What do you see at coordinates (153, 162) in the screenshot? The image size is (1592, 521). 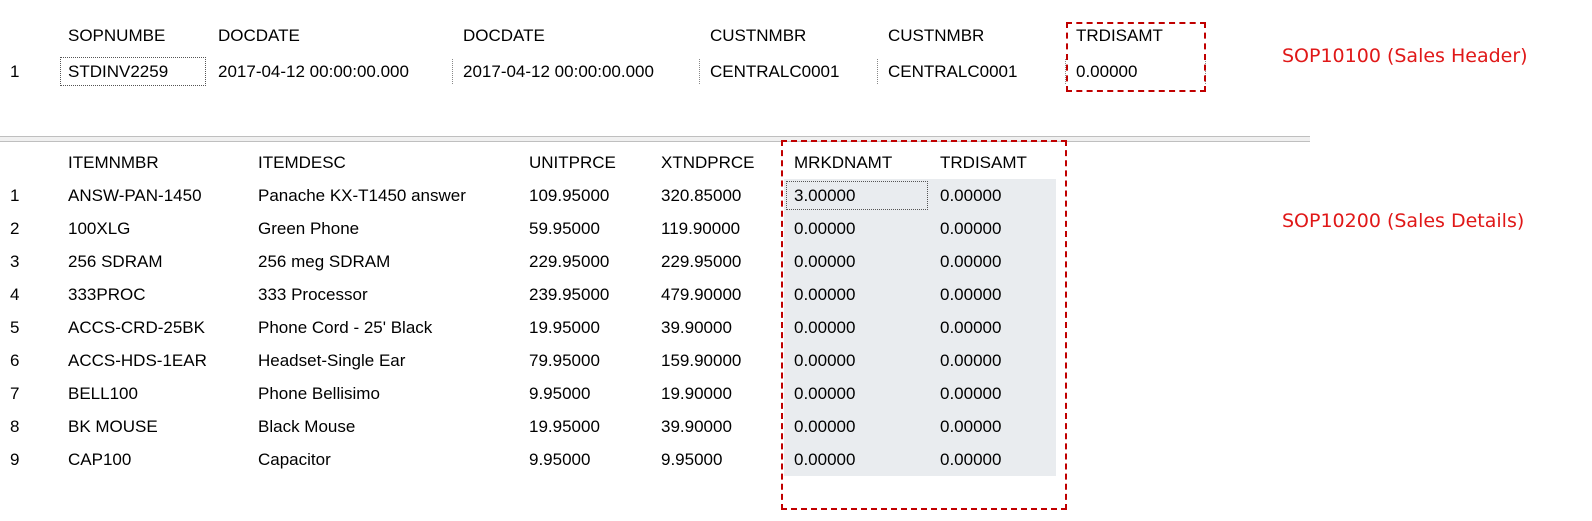 I see `column-header: ITEMNMBR` at bounding box center [153, 162].